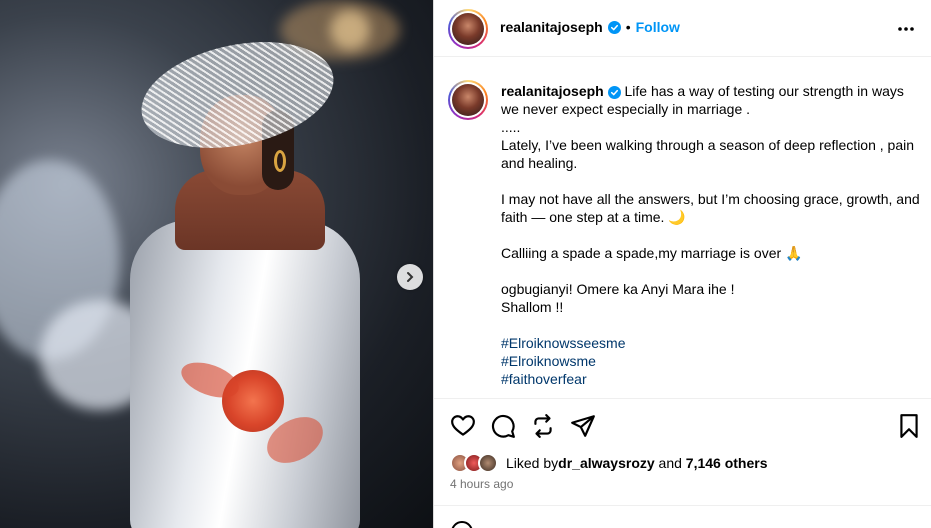 The image size is (931, 528). I want to click on caption-line: Shallom !!, so click(532, 307).